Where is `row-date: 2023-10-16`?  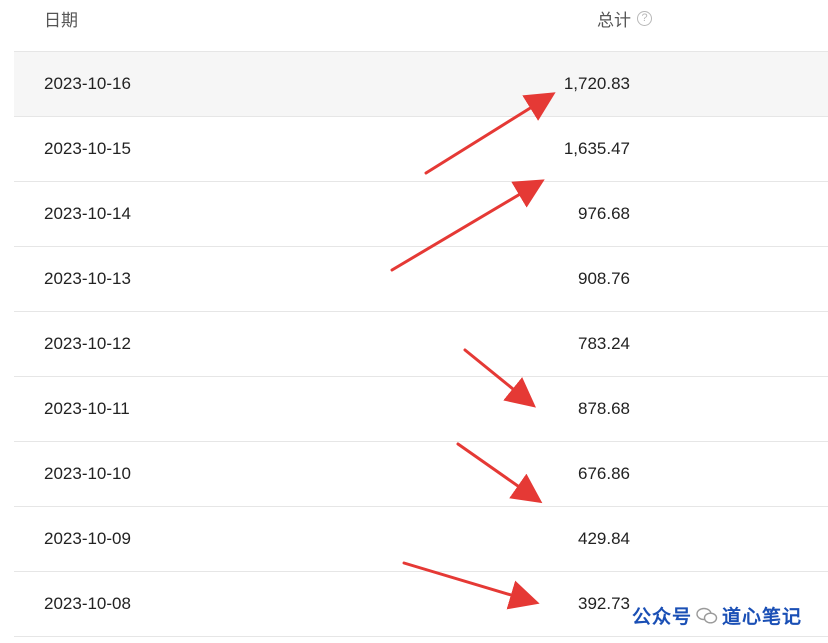
row-date: 2023-10-16 is located at coordinates (87, 83).